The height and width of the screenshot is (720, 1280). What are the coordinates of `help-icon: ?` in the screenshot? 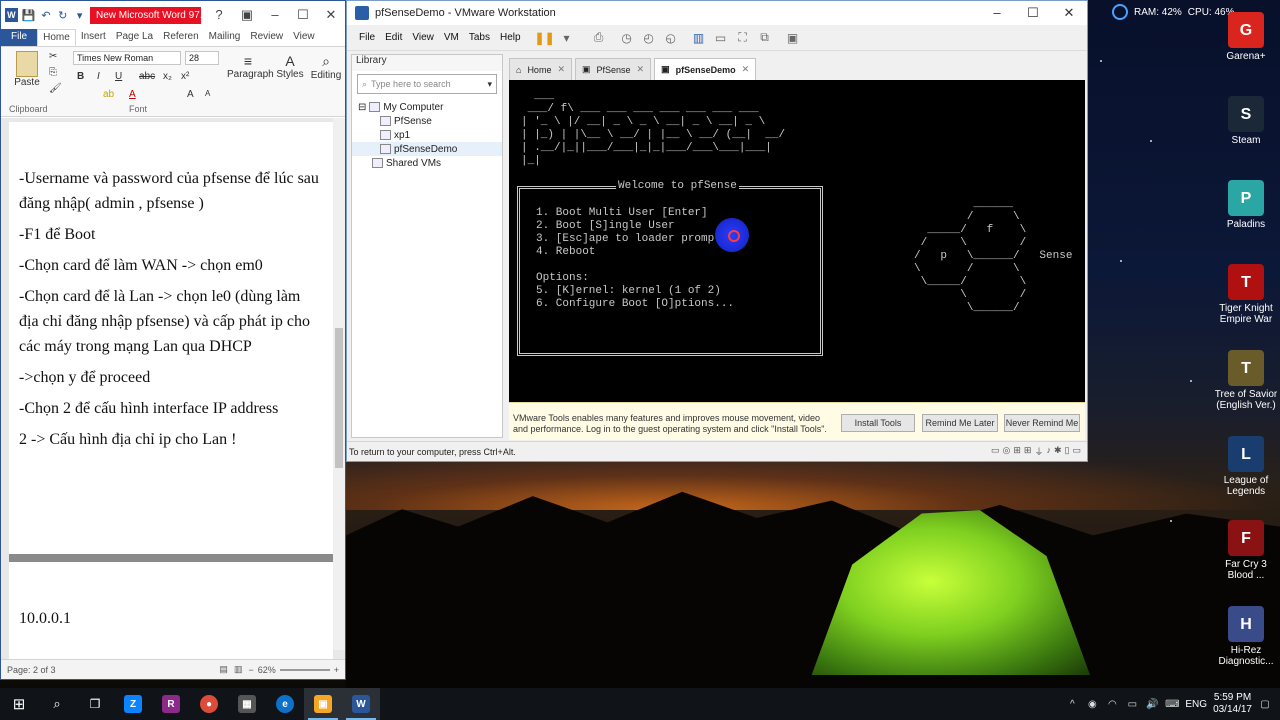 It's located at (219, 15).